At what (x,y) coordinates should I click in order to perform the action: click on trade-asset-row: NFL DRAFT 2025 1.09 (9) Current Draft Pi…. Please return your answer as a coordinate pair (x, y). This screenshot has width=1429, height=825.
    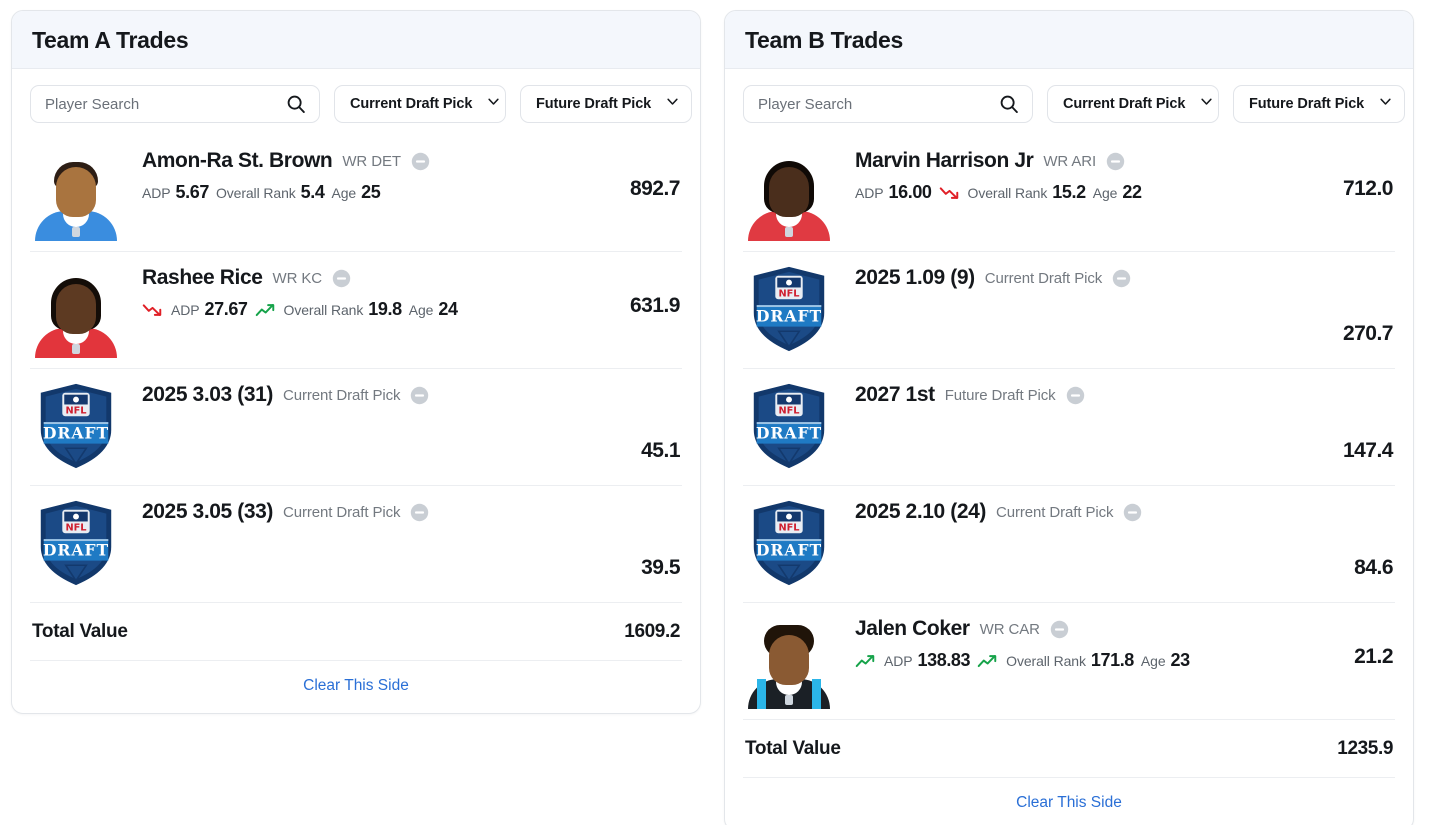
    Looking at the image, I should click on (1069, 311).